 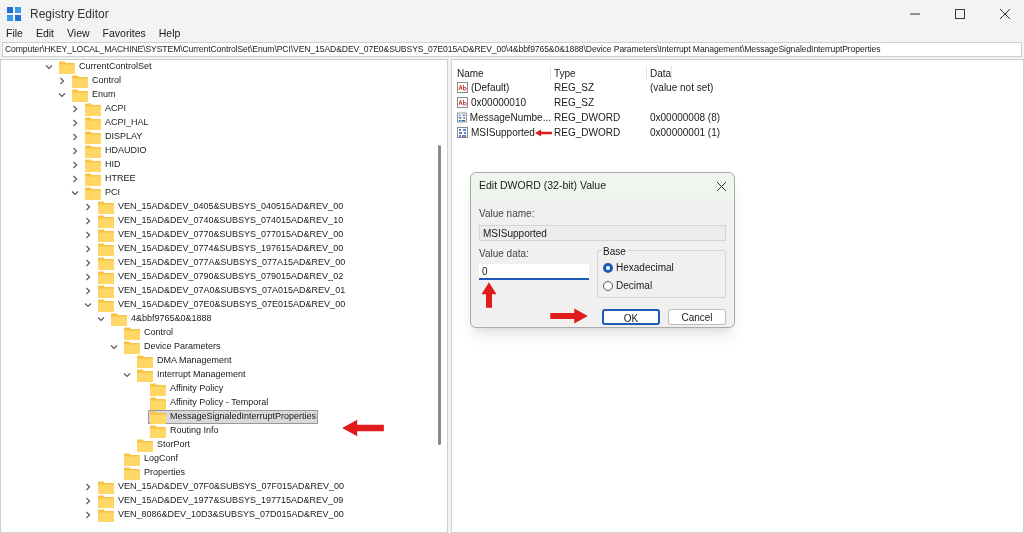 I want to click on tree-item: Routing Info, so click(x=184, y=431).